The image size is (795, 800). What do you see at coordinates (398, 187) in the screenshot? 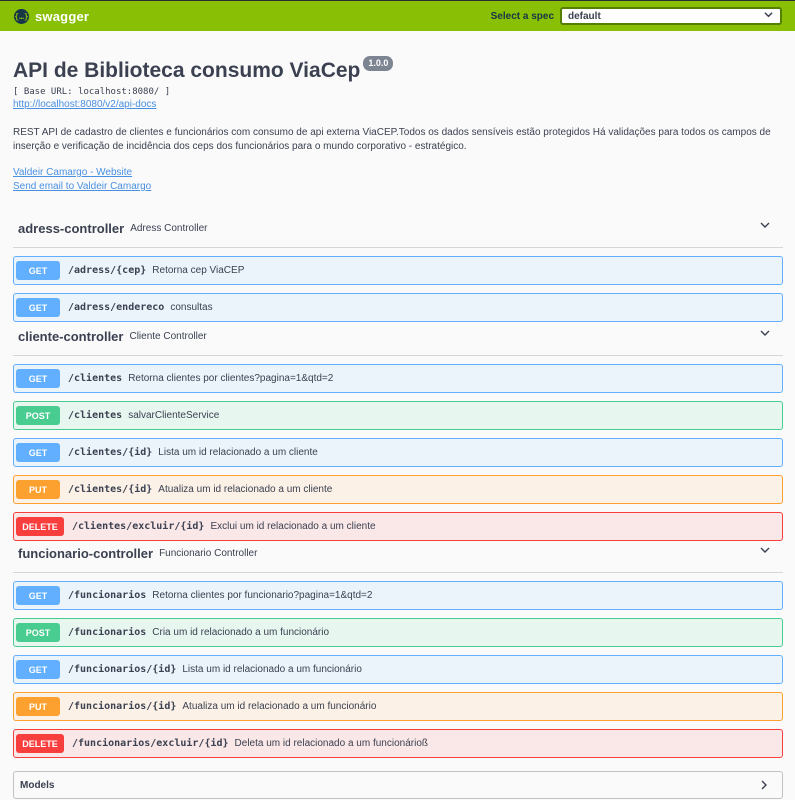
I see `contact-email-link: Send email to Valdeir Camargo` at bounding box center [398, 187].